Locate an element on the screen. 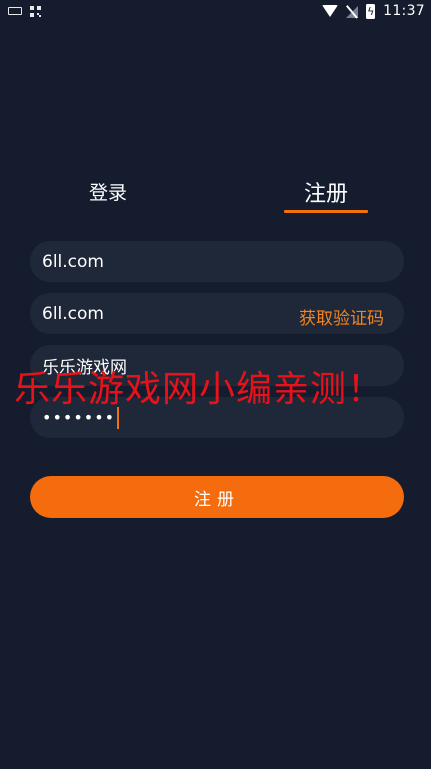 This screenshot has width=431, height=769. active-tab-indicator is located at coordinates (326, 211).